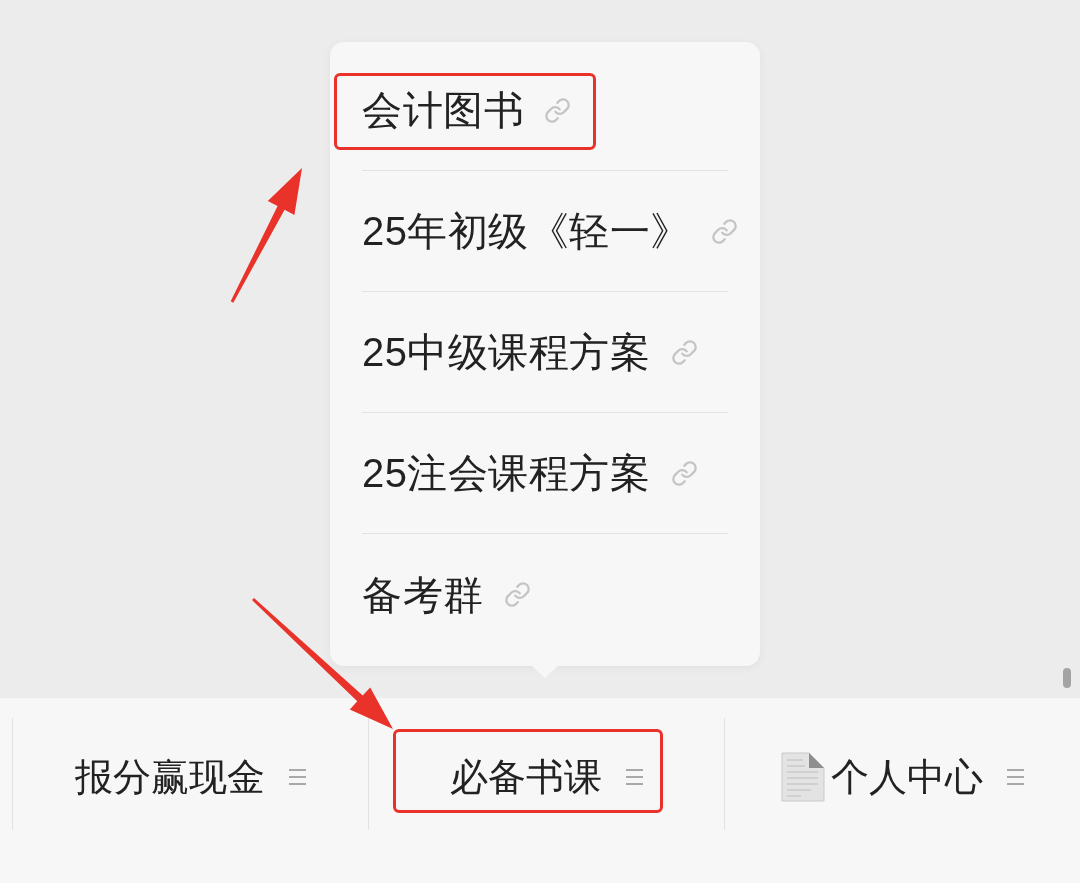 This screenshot has height=883, width=1080. Describe the element at coordinates (190, 776) in the screenshot. I see `tab: 报分赢现金` at that location.